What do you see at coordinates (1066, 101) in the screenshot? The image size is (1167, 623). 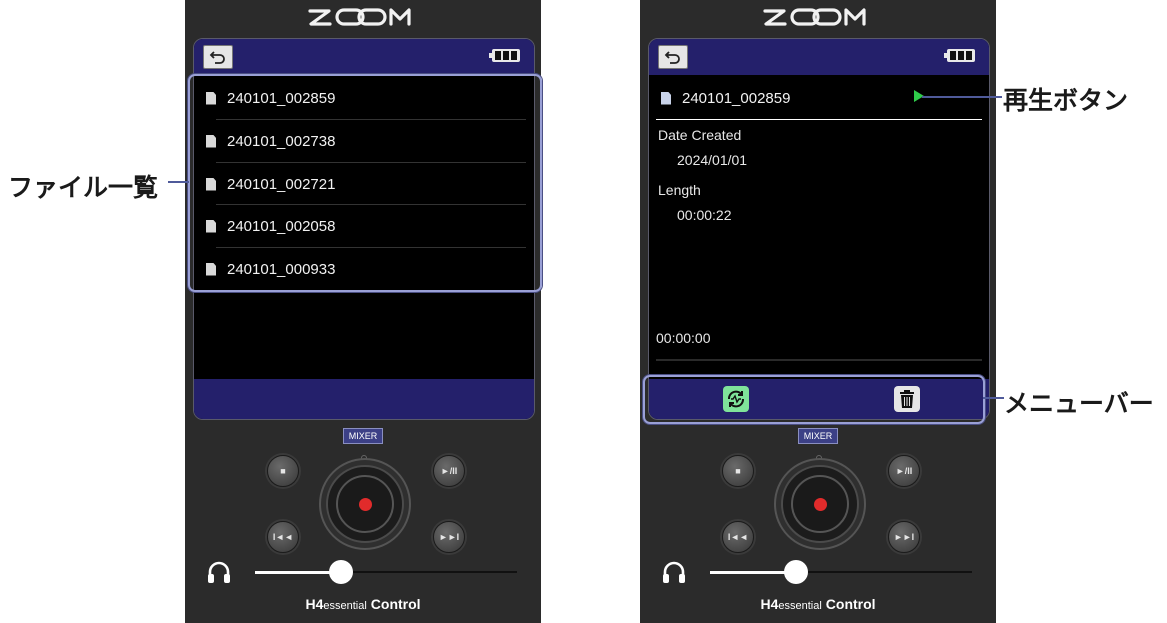 I see `play-button-callout: 再生ボタン` at bounding box center [1066, 101].